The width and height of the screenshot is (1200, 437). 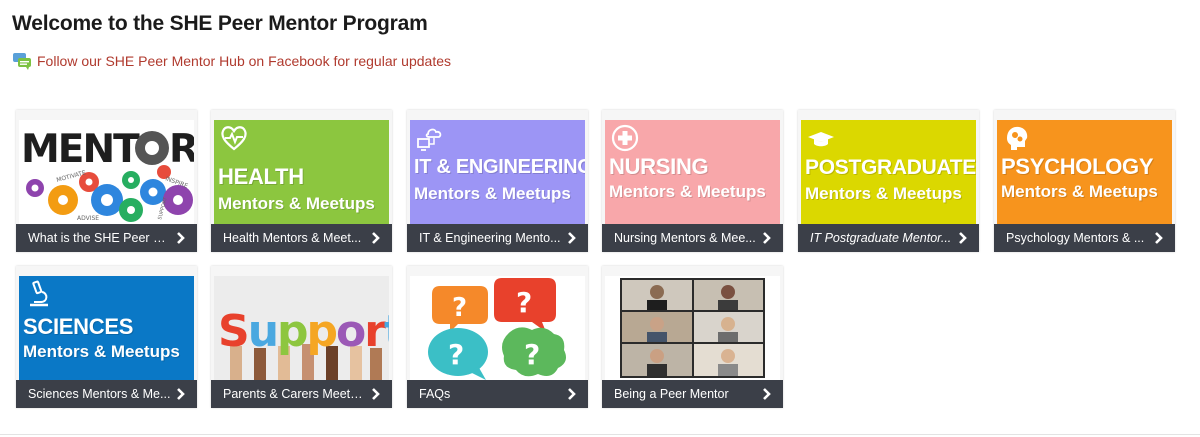 What do you see at coordinates (39, 293) in the screenshot?
I see `microscope-icon` at bounding box center [39, 293].